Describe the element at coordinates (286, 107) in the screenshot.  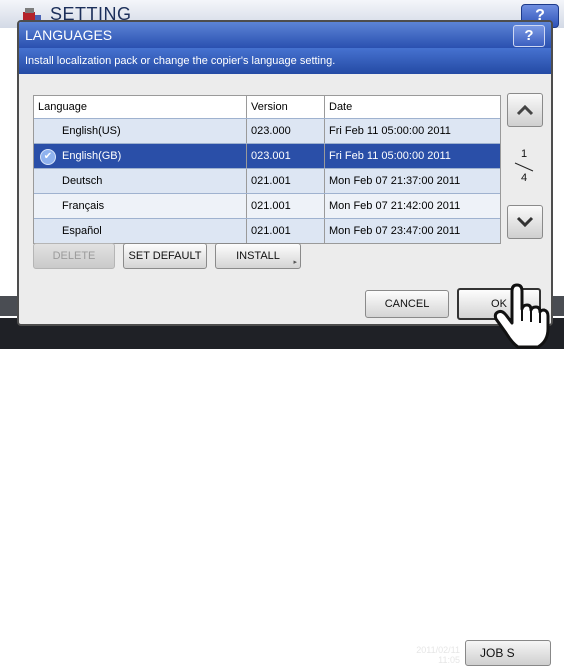
I see `column-header-version: Version` at that location.